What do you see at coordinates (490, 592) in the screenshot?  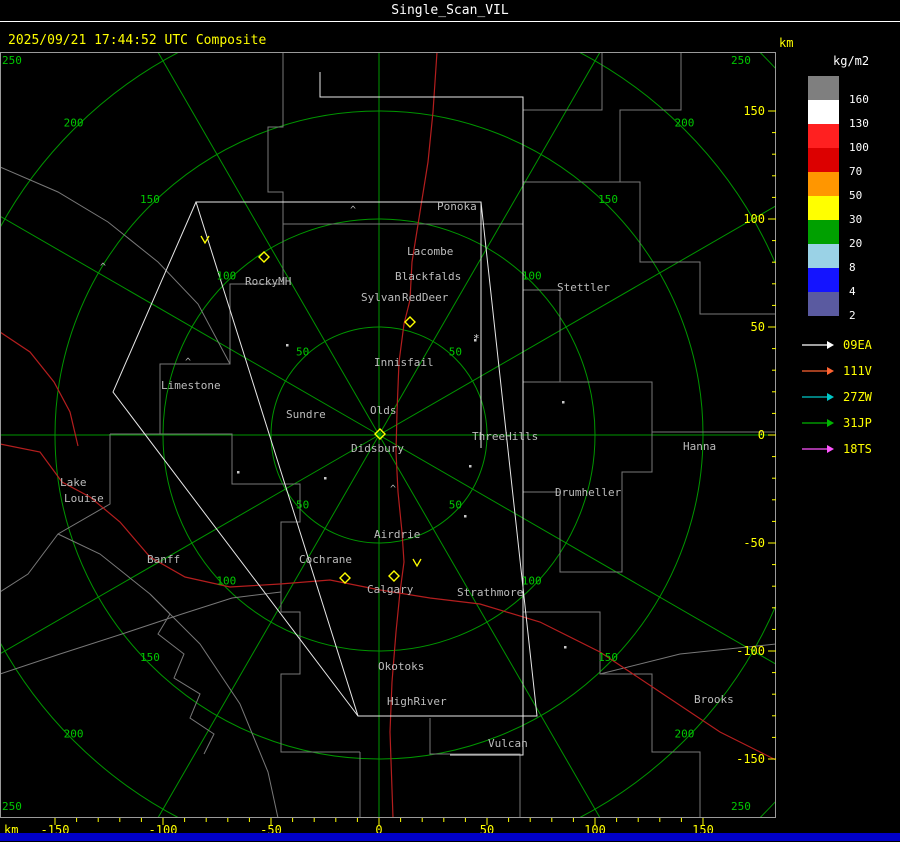 I see `city-label: Strathmore` at bounding box center [490, 592].